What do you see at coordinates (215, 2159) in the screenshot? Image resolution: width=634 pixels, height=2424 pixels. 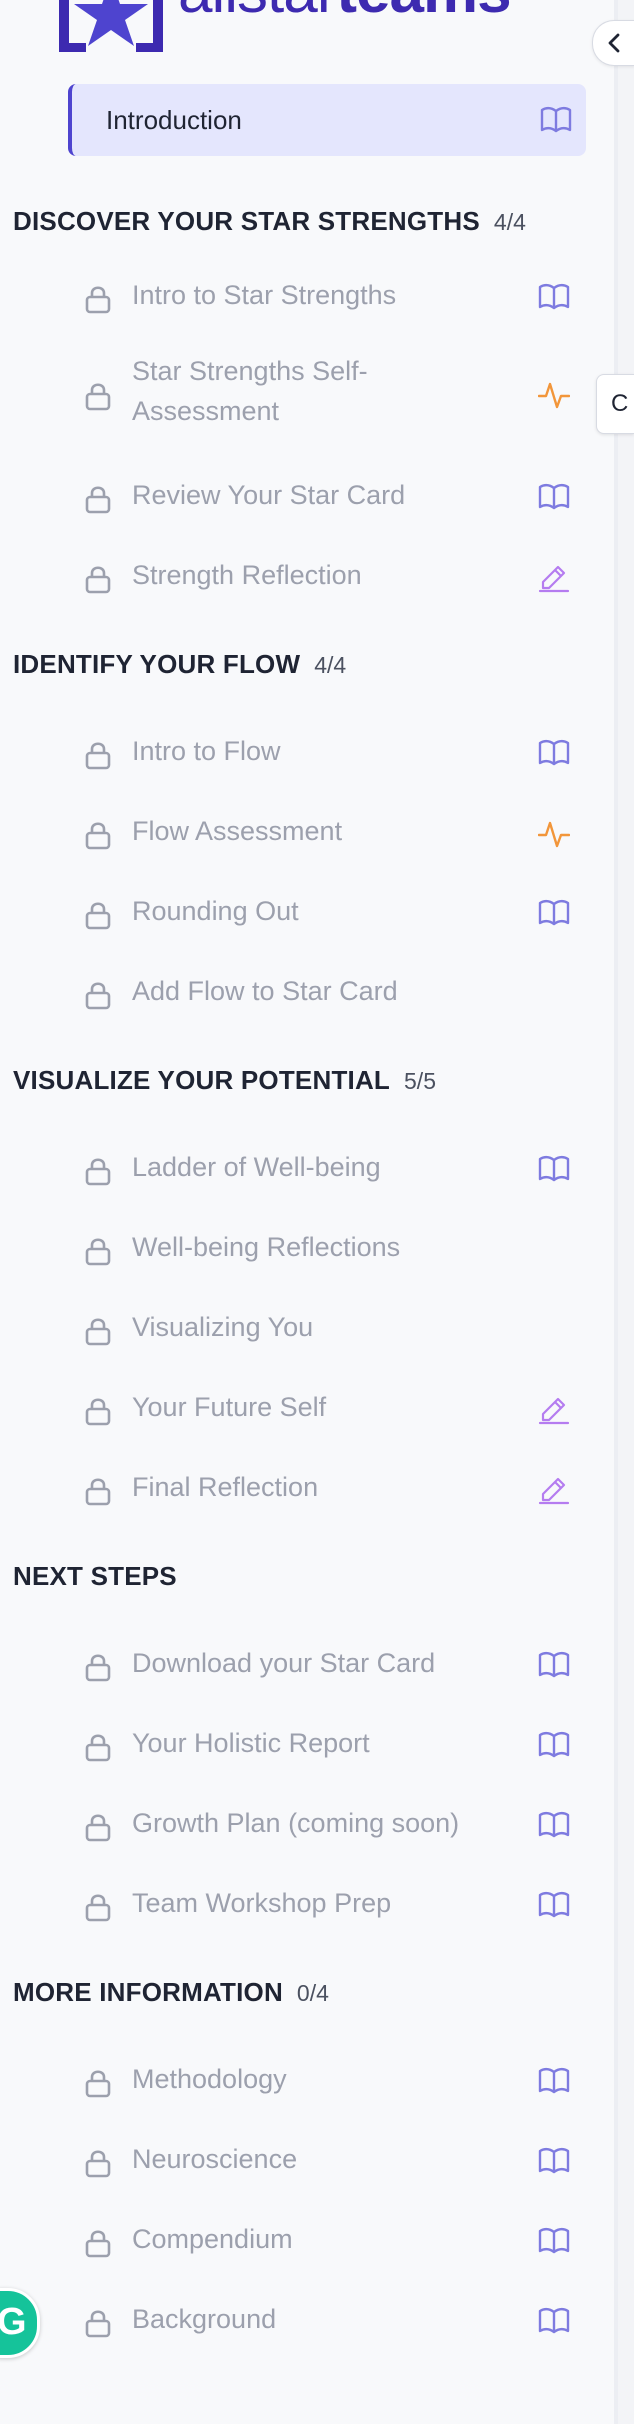 I see `nav-item-label: Neuroscience` at bounding box center [215, 2159].